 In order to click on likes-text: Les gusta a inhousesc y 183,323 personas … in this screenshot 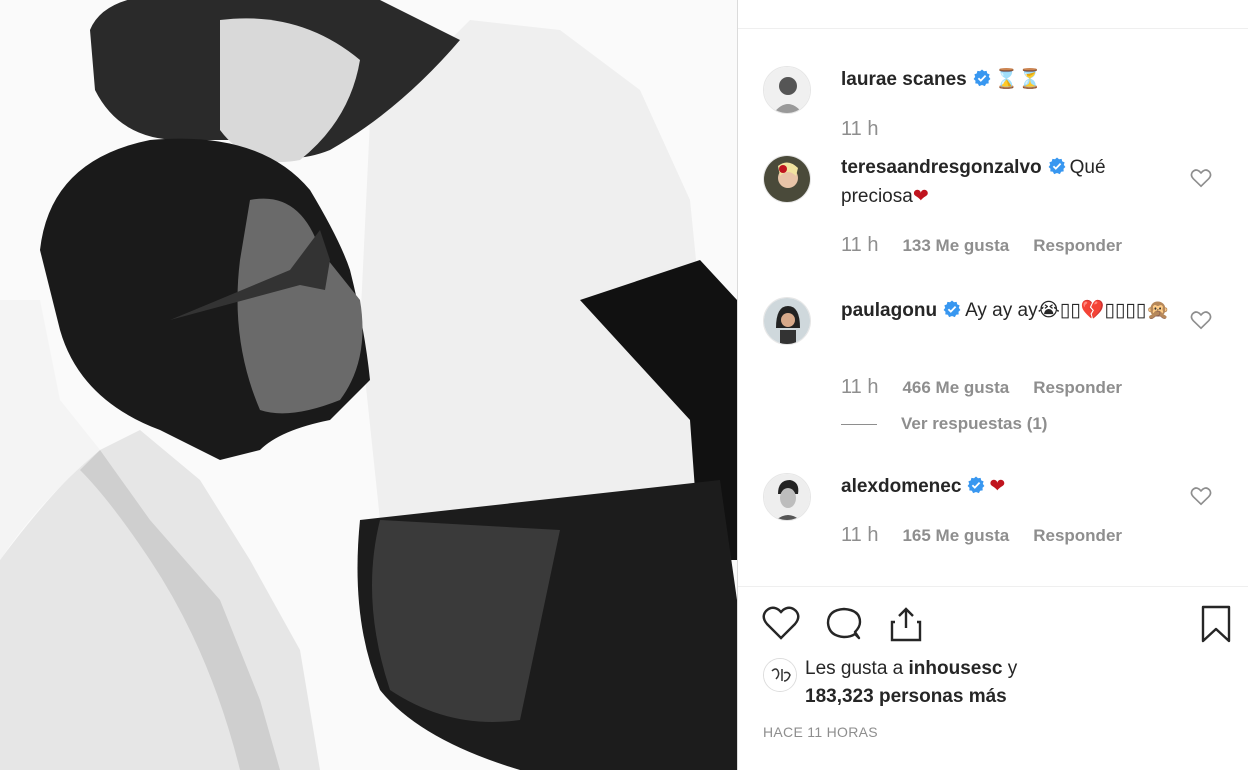, I will do `click(975, 683)`.